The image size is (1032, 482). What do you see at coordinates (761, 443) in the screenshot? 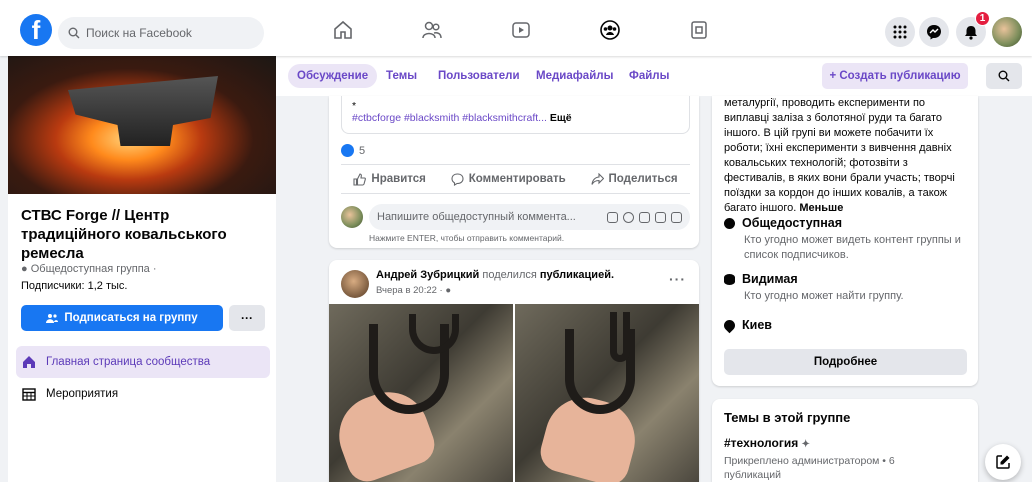
I see `topic-tag-label: #технология` at bounding box center [761, 443].